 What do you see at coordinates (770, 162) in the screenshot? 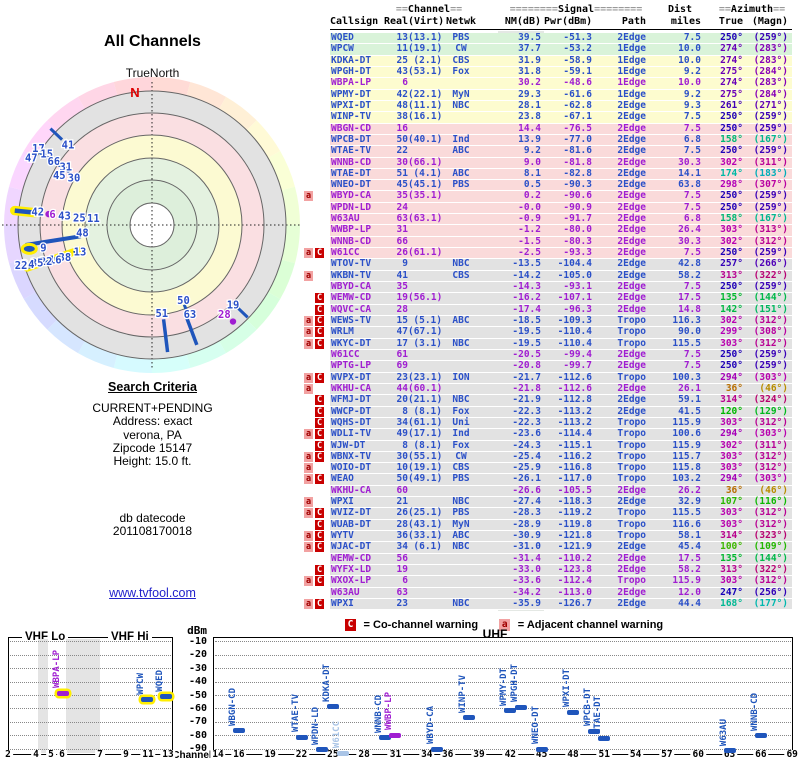
I see `cell-am: (311°)` at bounding box center [770, 162].